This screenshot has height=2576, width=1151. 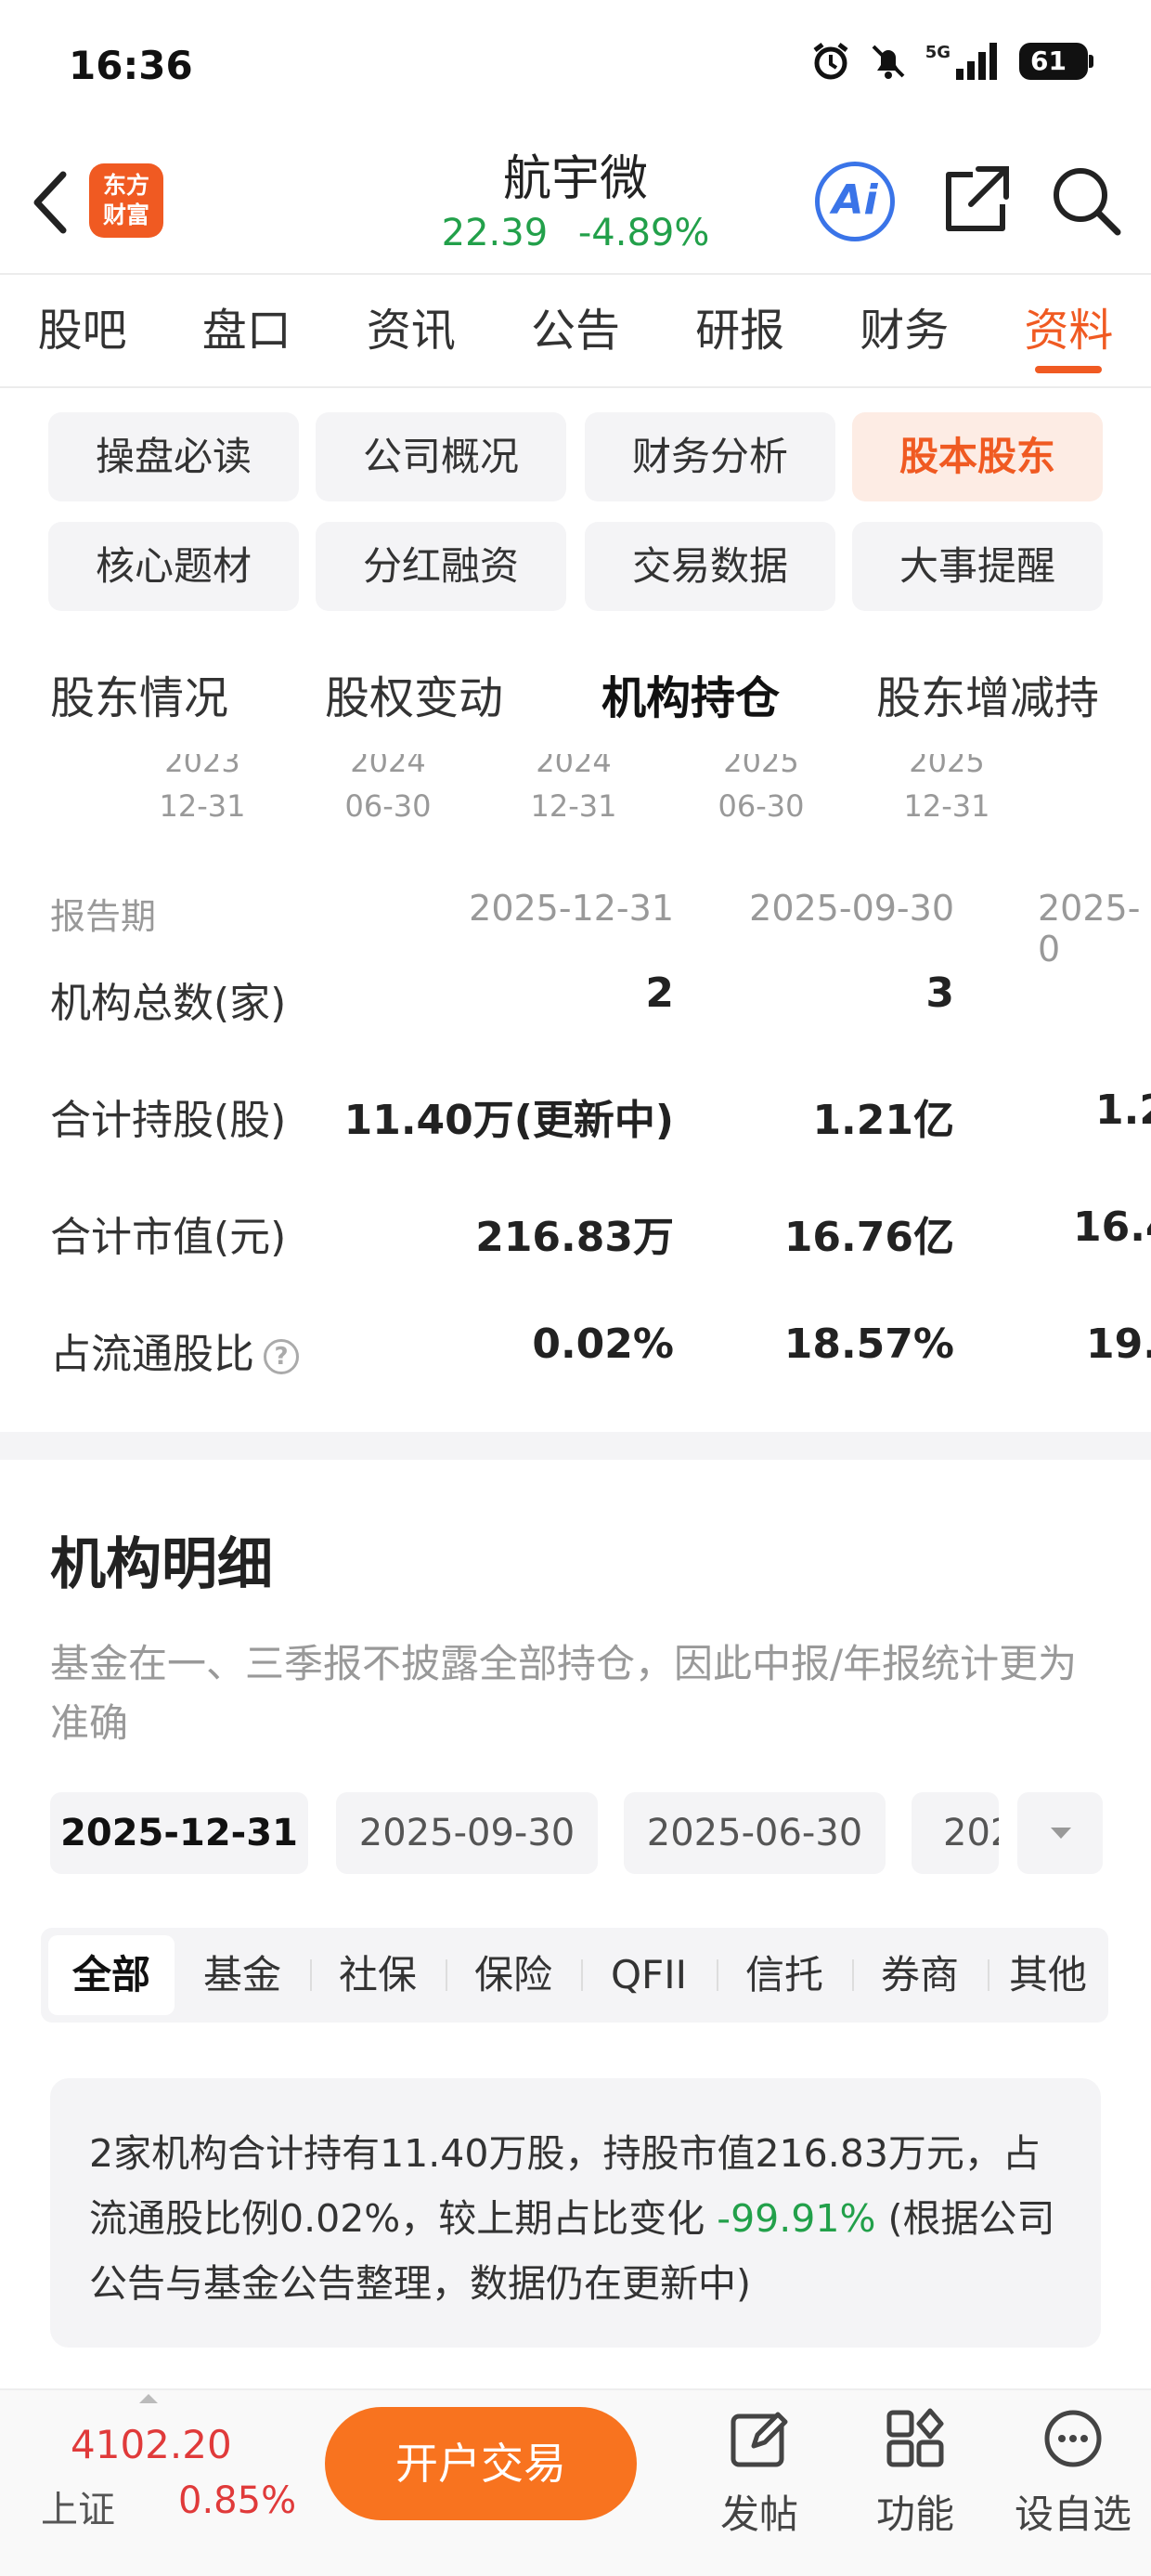 I want to click on summary-change: -99.91%, so click(x=796, y=2218).